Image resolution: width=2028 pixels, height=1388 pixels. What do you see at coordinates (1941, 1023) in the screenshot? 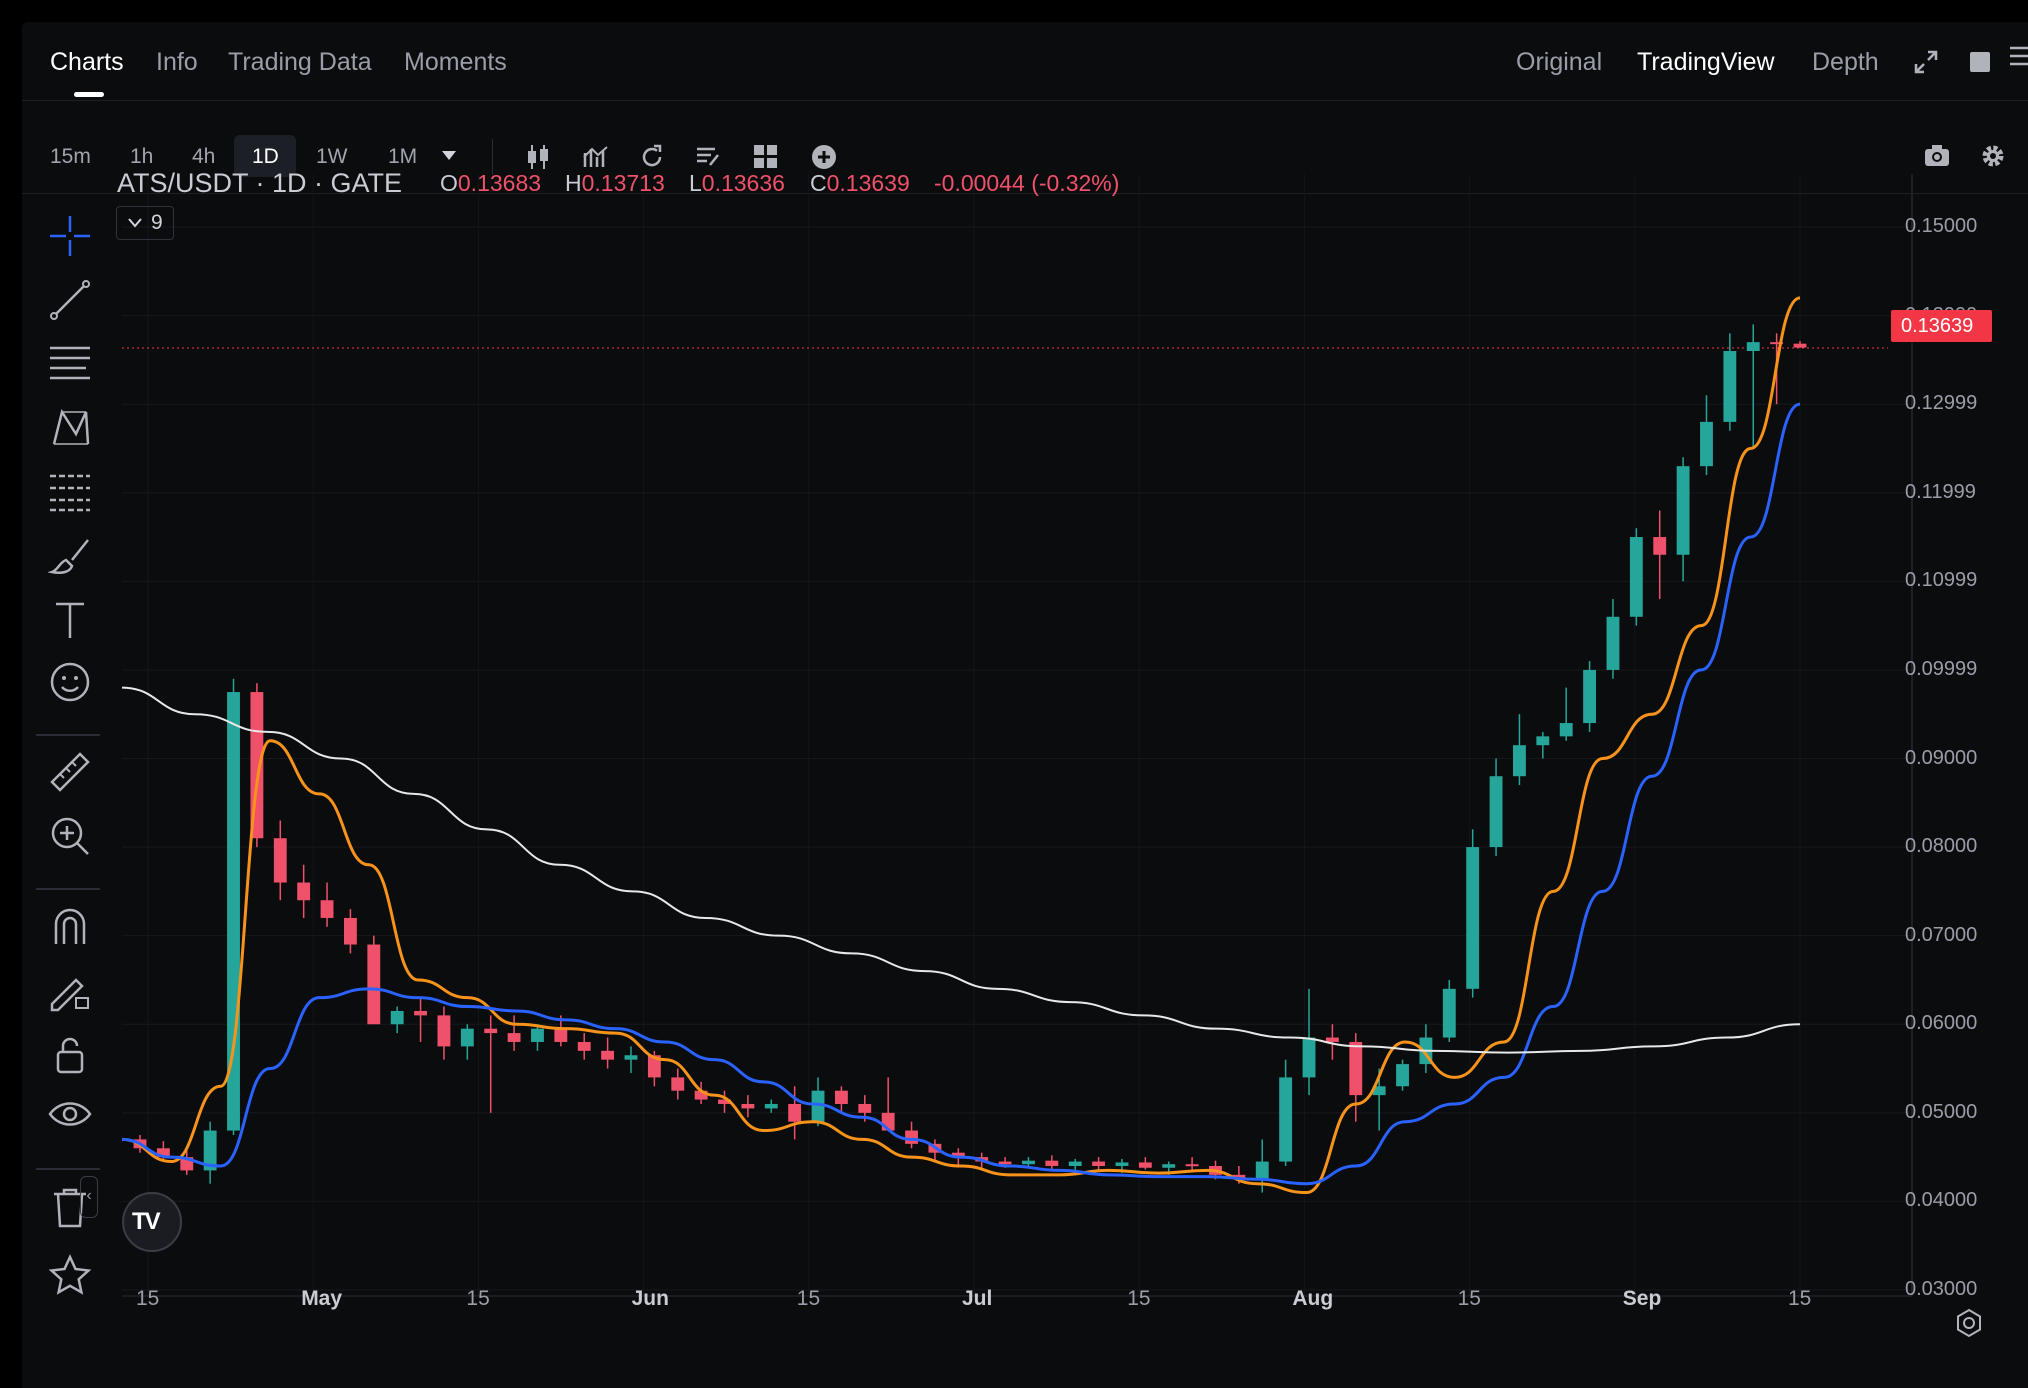
I see `price-tick-label: 0.06000` at bounding box center [1941, 1023].